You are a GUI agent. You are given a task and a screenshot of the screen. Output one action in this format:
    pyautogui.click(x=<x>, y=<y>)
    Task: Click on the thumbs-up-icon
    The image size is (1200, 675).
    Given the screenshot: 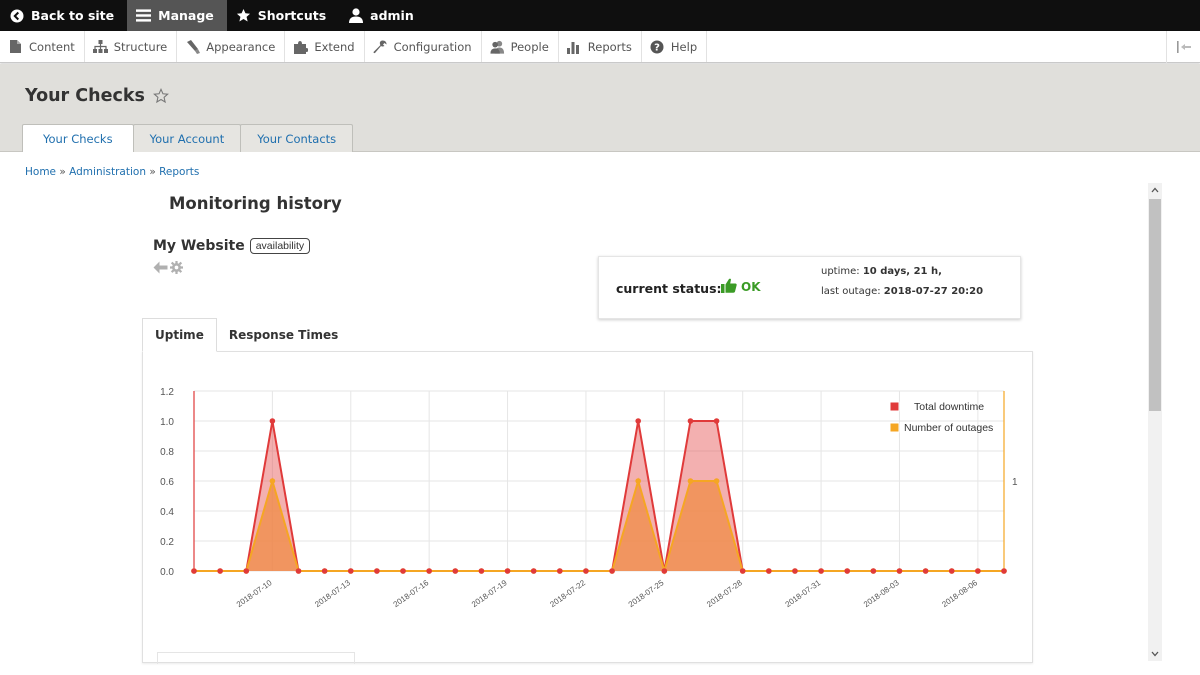 What is the action you would take?
    pyautogui.click(x=729, y=287)
    